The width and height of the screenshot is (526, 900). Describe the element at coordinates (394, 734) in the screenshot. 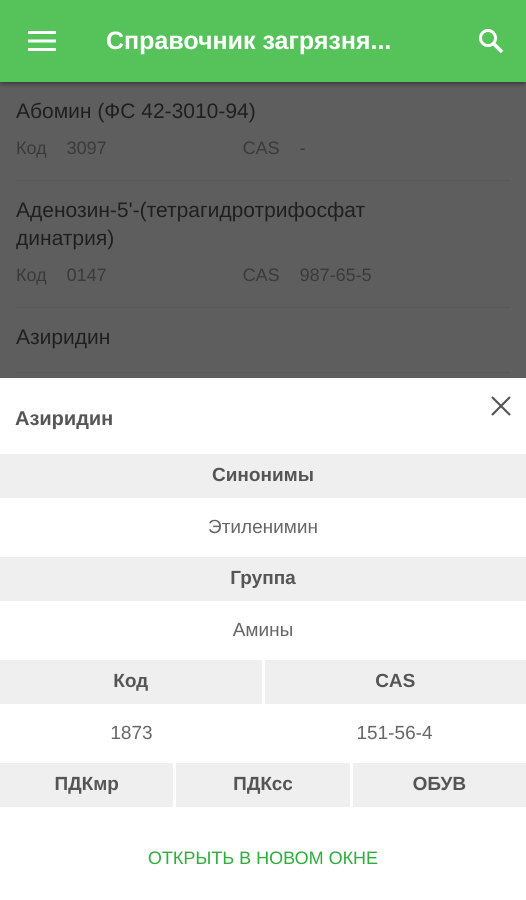

I see `table-cell-text: 151-56-4` at that location.